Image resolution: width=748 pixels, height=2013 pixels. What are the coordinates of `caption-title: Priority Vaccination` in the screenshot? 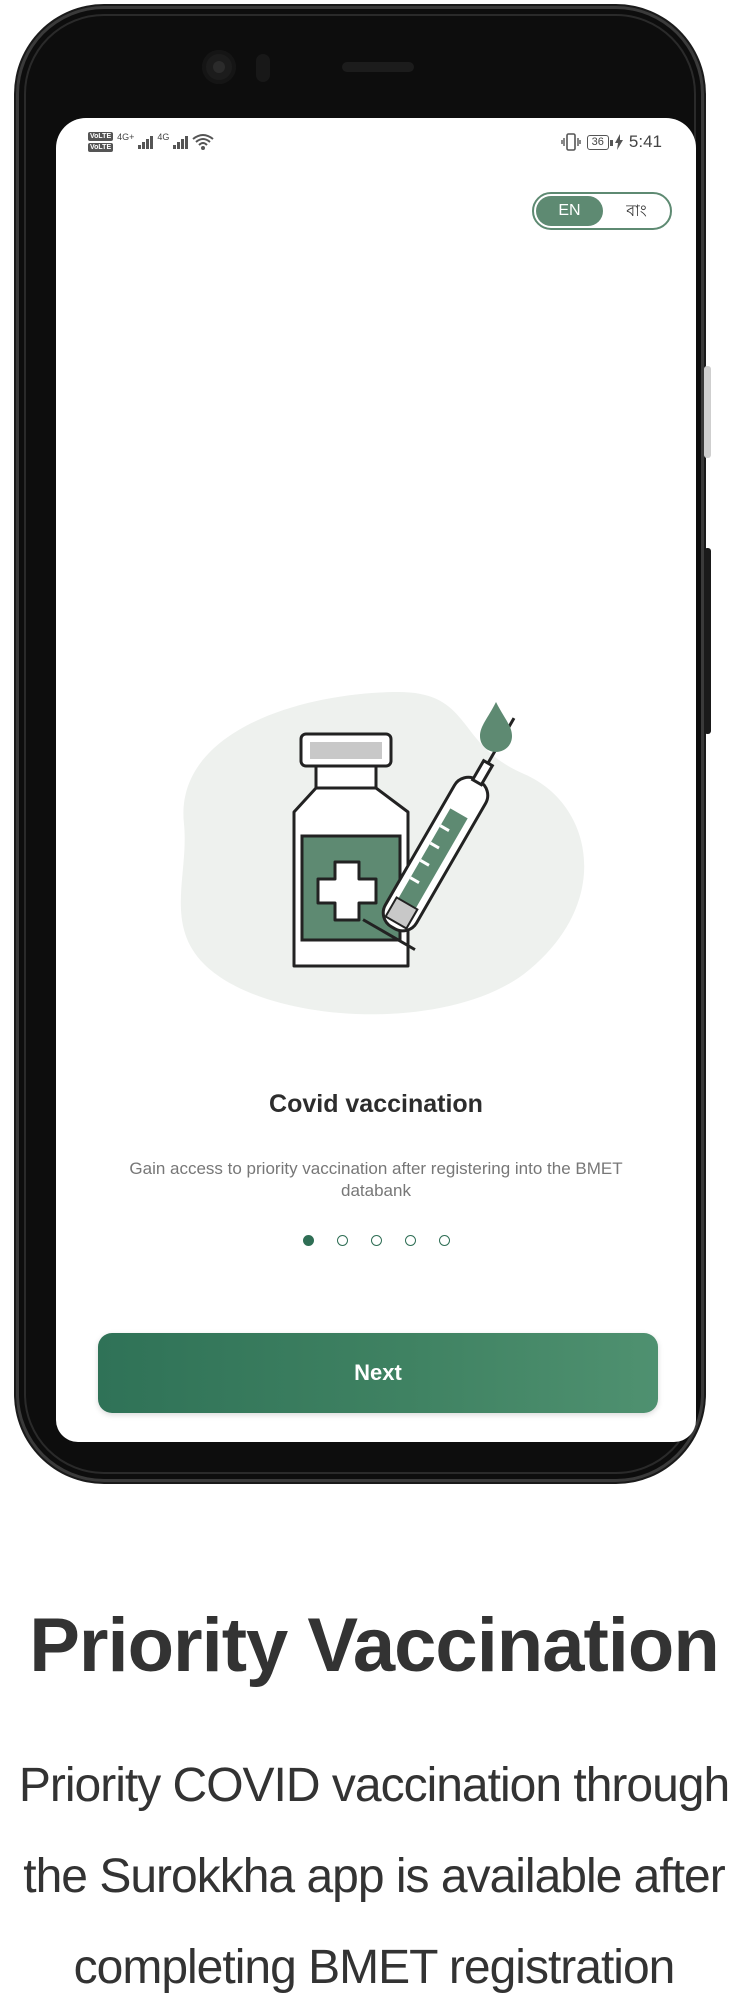 It's located at (374, 1645).